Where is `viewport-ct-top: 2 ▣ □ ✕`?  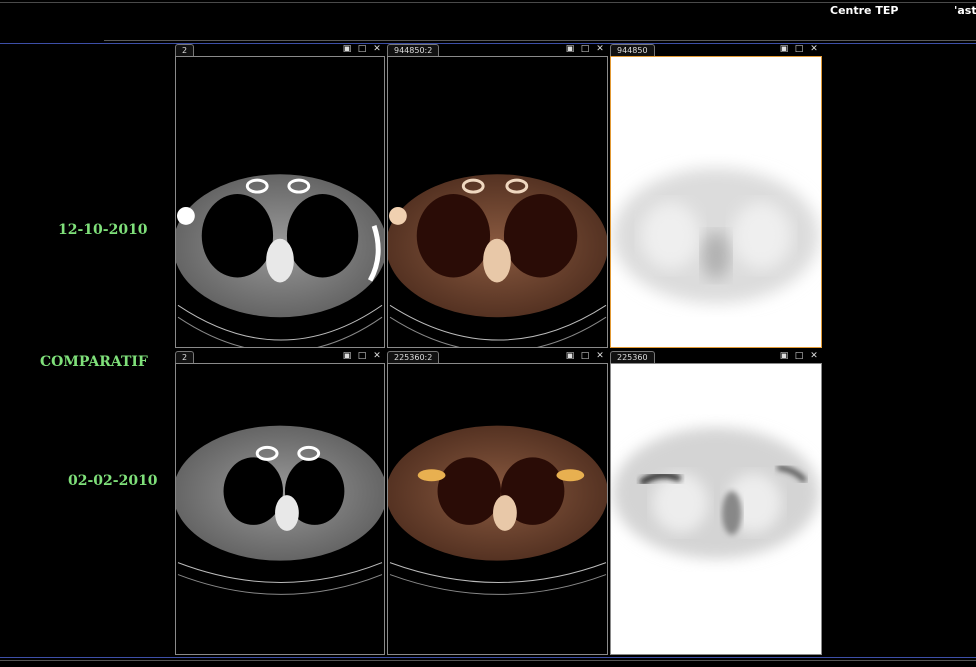 viewport-ct-top: 2 ▣ □ ✕ is located at coordinates (280, 196).